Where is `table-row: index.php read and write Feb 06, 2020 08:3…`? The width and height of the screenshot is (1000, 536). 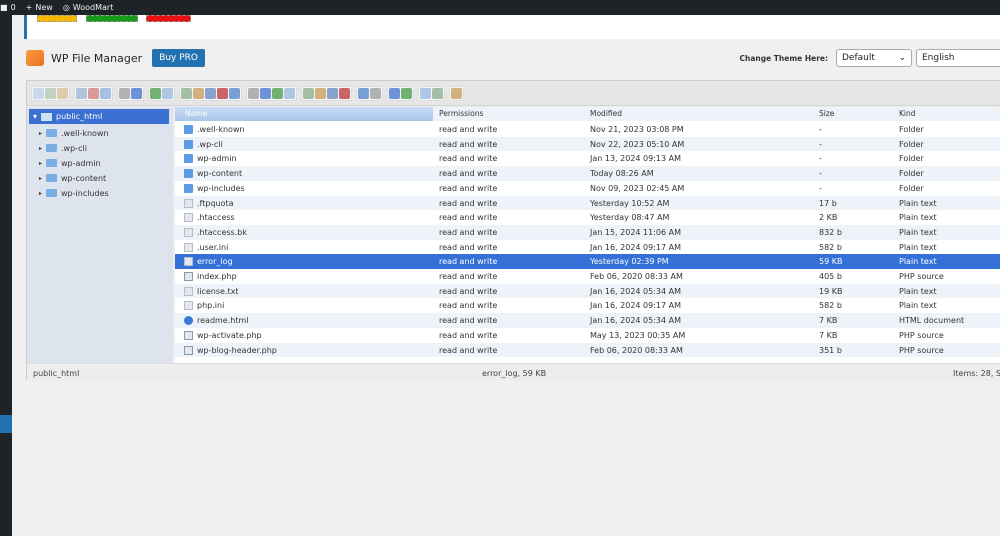
table-row: index.php read and write Feb 06, 2020 08:3… is located at coordinates (587, 276).